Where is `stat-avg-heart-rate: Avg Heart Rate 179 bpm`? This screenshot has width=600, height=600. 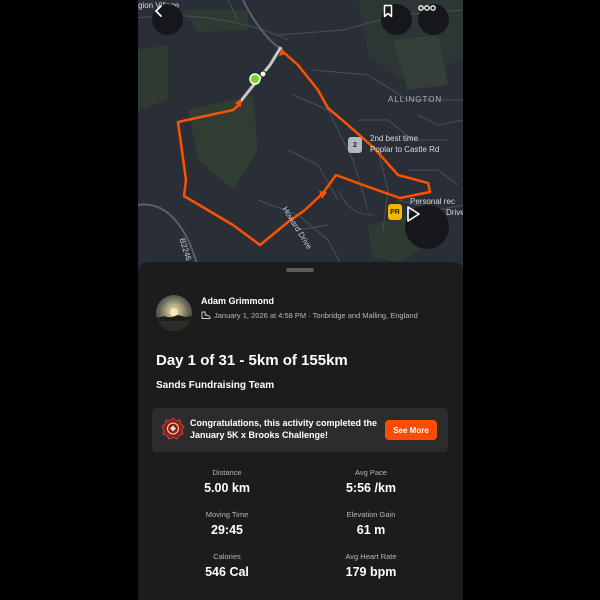 stat-avg-heart-rate: Avg Heart Rate 179 bpm is located at coordinates (371, 565).